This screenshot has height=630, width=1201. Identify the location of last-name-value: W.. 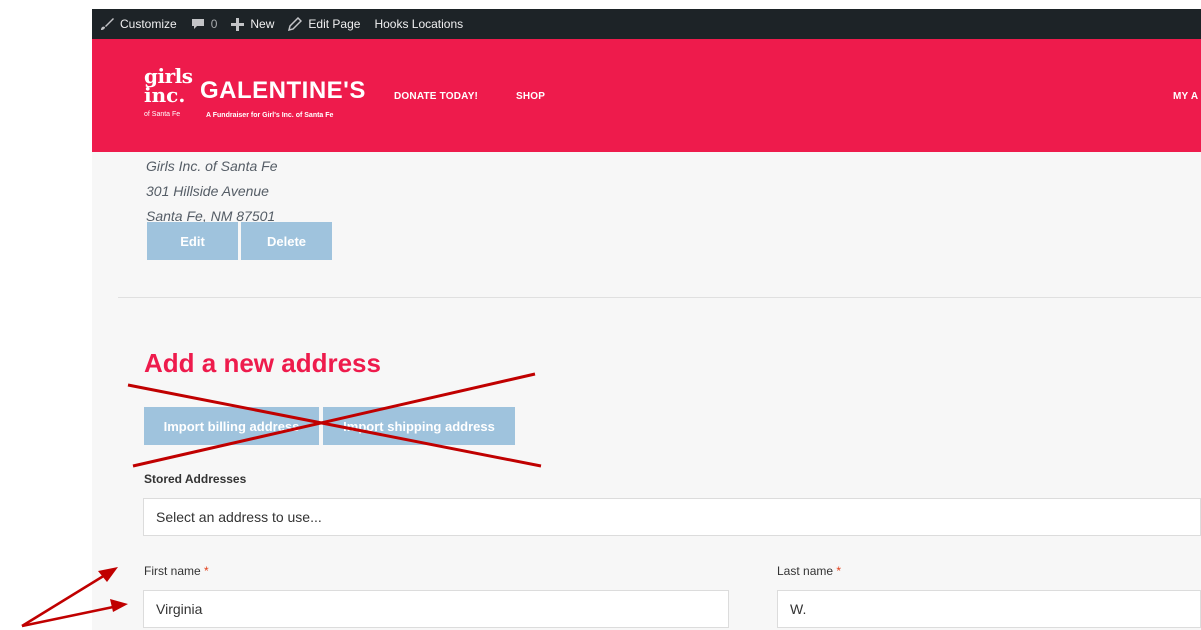
(798, 609).